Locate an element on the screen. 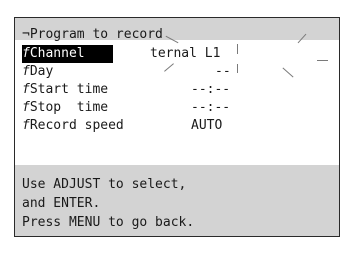  help-line-1: Use ADJUST to select, is located at coordinates (104, 184).